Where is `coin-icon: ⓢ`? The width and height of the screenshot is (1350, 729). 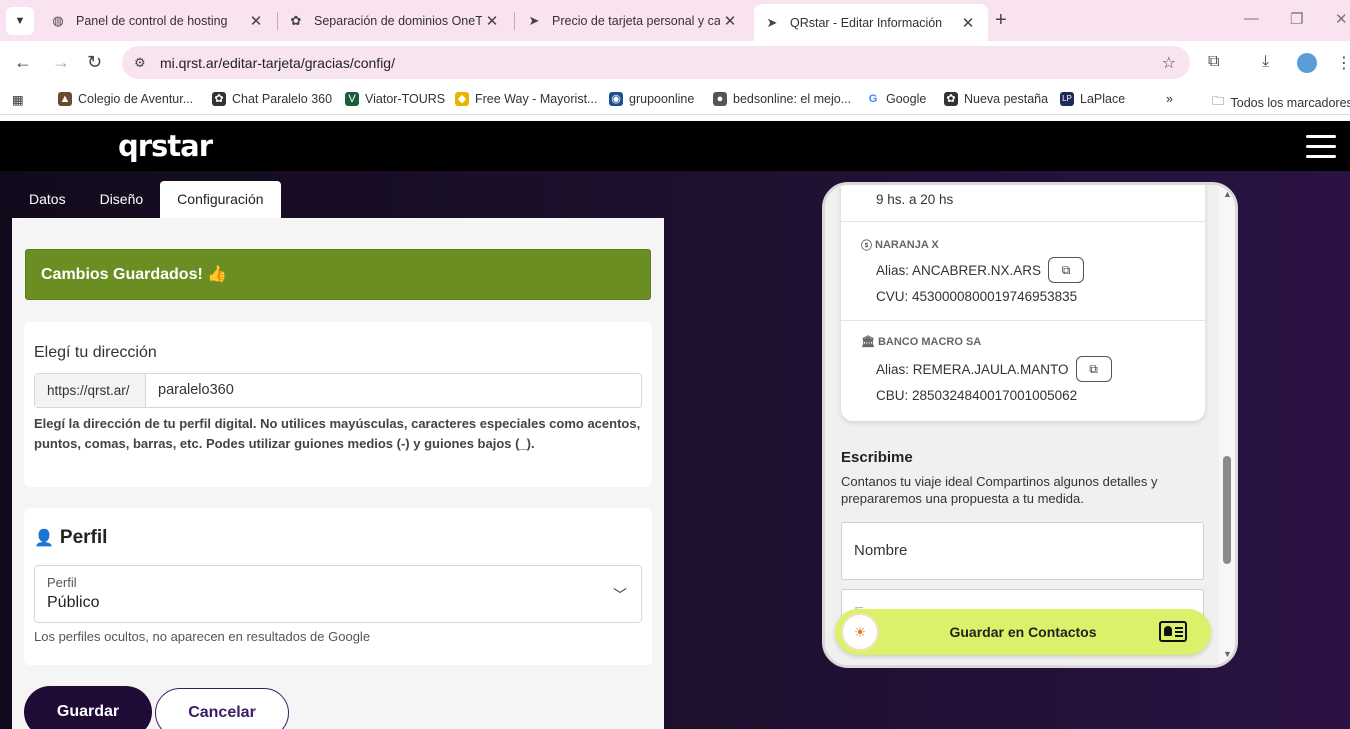 coin-icon: ⓢ is located at coordinates (866, 246).